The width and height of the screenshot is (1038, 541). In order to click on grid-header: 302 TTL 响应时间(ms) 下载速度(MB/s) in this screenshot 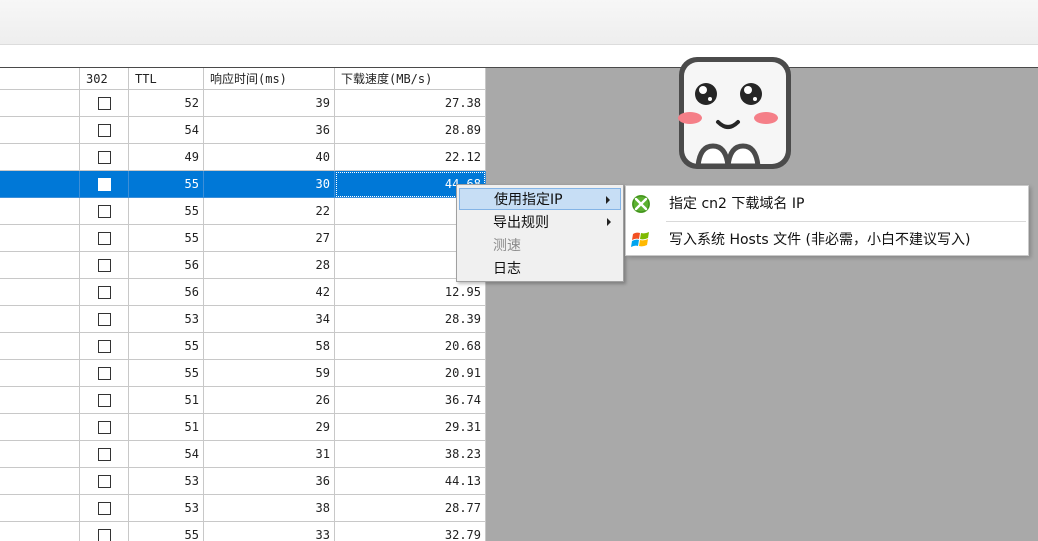, I will do `click(243, 79)`.